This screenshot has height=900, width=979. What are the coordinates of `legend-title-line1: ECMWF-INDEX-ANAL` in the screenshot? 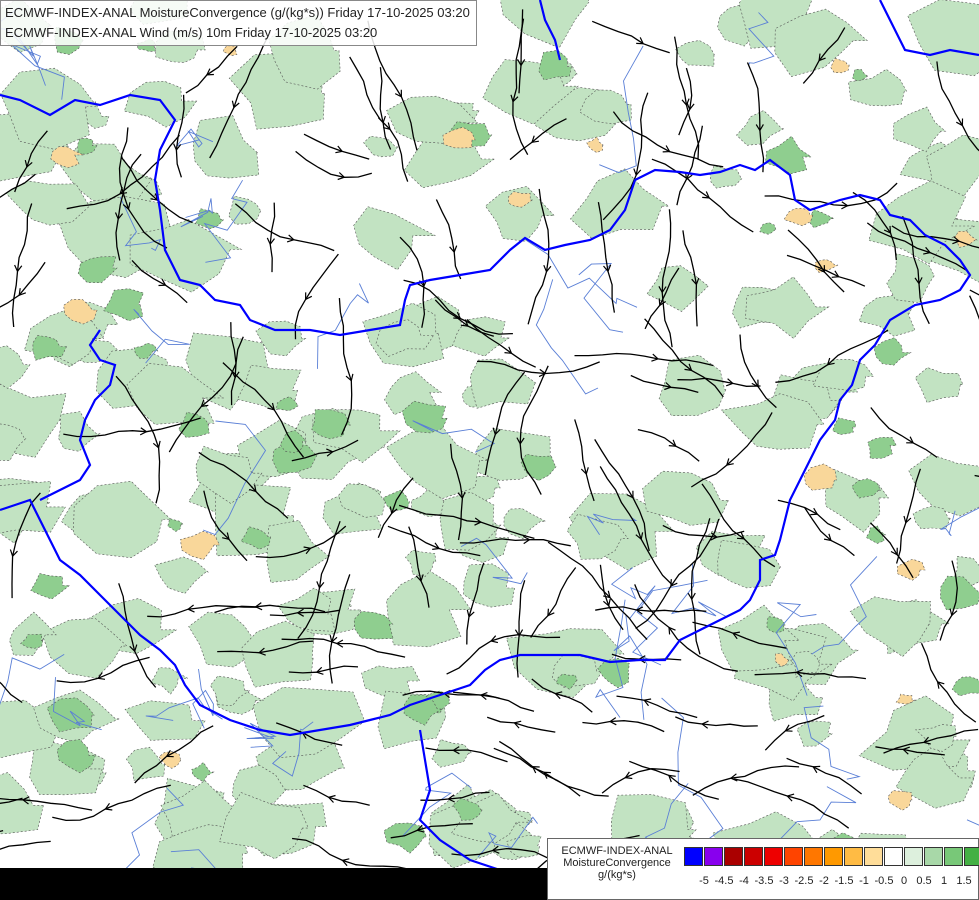 It's located at (617, 851).